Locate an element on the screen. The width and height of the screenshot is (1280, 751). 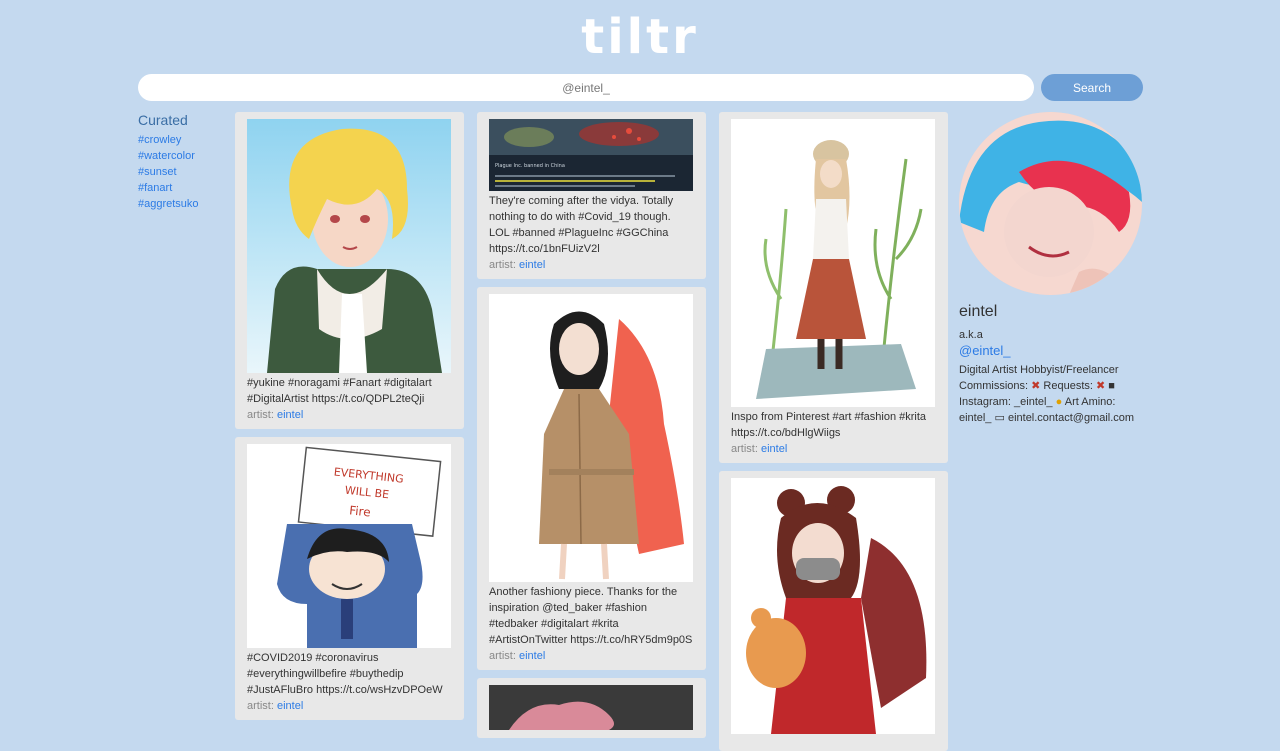
post-card-redress is located at coordinates (833, 611).